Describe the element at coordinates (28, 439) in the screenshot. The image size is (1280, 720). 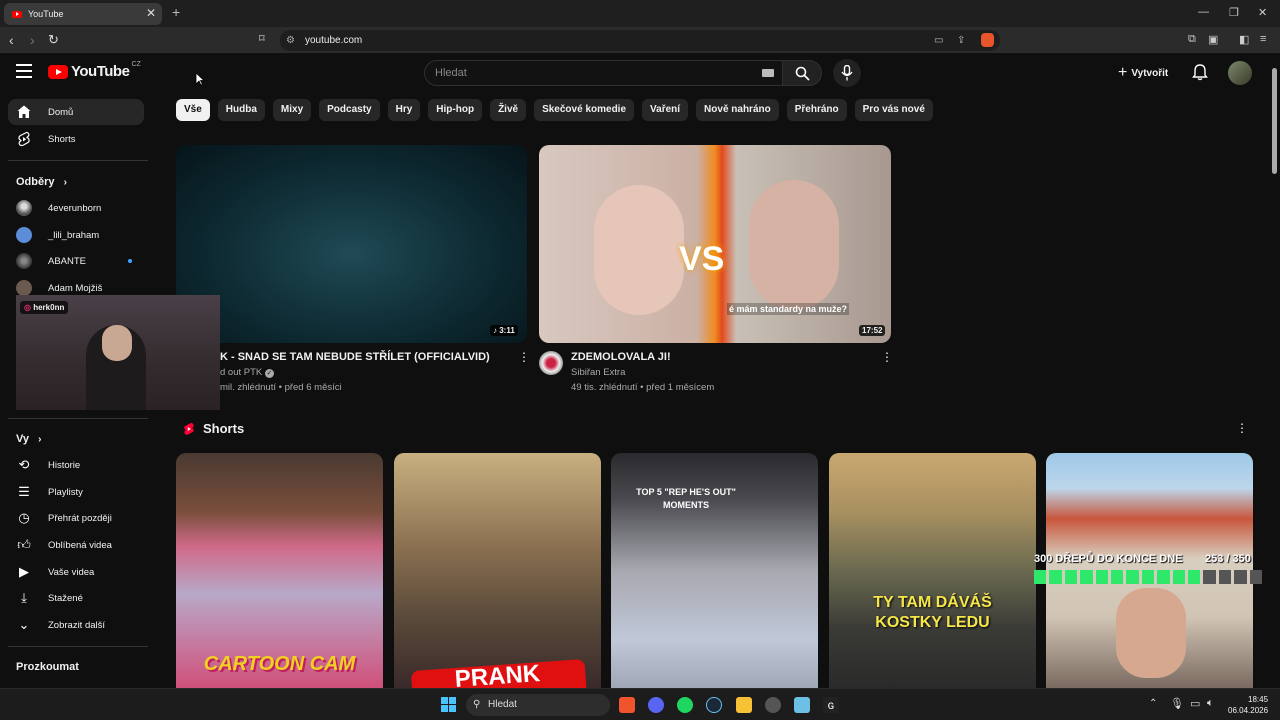
I see `you-heading: Vy ›` at that location.